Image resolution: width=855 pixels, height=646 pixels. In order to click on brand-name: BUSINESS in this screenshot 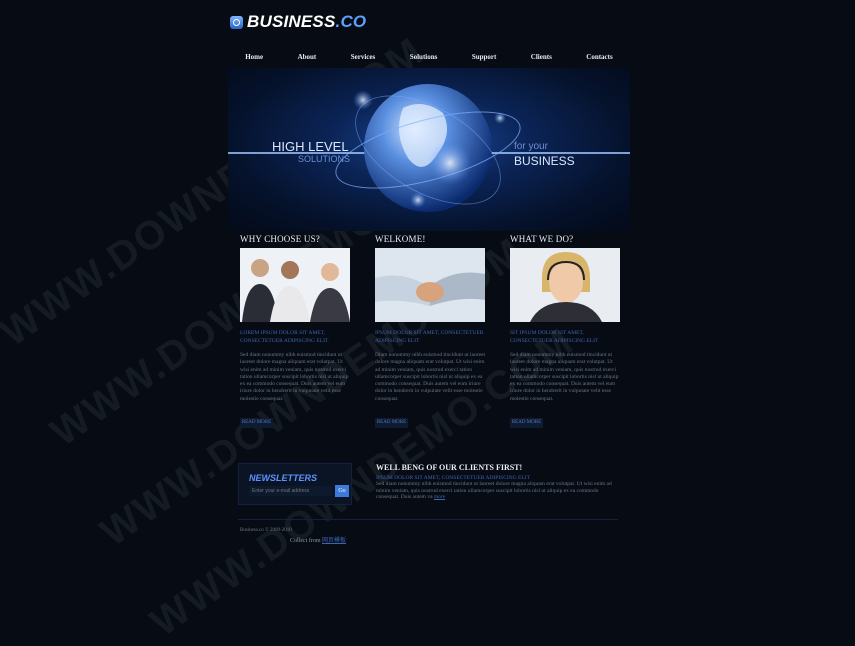, I will do `click(291, 21)`.